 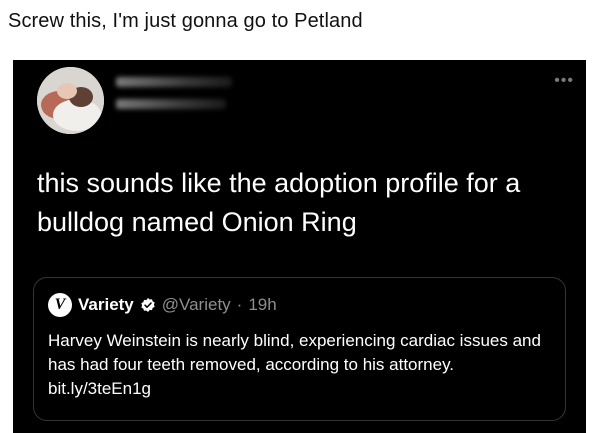 What do you see at coordinates (196, 305) in the screenshot?
I see `quoted-handle: @Variety` at bounding box center [196, 305].